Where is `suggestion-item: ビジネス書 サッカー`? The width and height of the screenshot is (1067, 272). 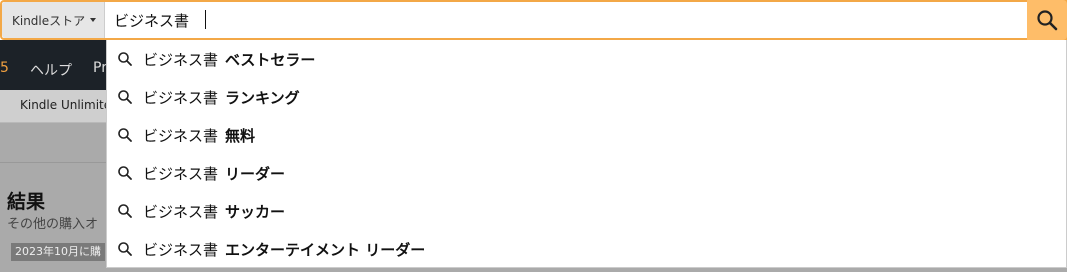 suggestion-item: ビジネス書 サッカー is located at coordinates (586, 211).